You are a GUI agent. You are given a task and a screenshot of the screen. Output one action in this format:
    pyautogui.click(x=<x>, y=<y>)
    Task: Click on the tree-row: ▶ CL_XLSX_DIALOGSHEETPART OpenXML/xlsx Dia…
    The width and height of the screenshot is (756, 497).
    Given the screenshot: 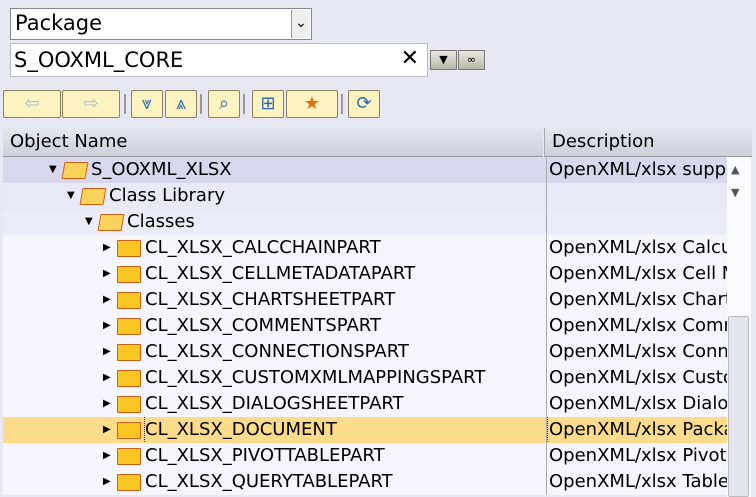 What is the action you would take?
    pyautogui.click(x=365, y=404)
    